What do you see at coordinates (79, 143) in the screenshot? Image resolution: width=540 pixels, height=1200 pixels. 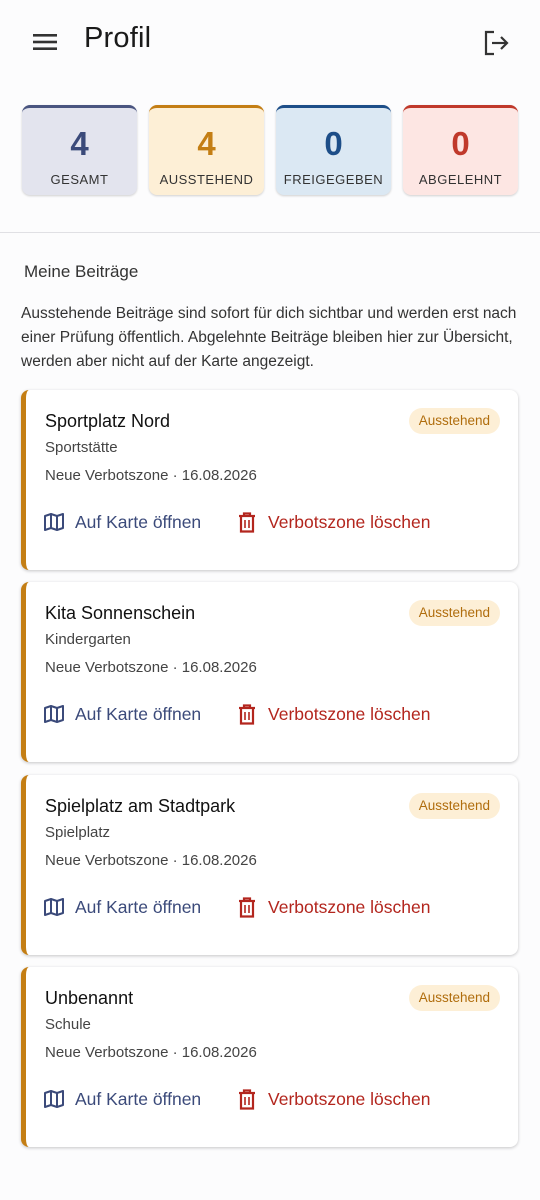 I see `stat-total-value: 4` at bounding box center [79, 143].